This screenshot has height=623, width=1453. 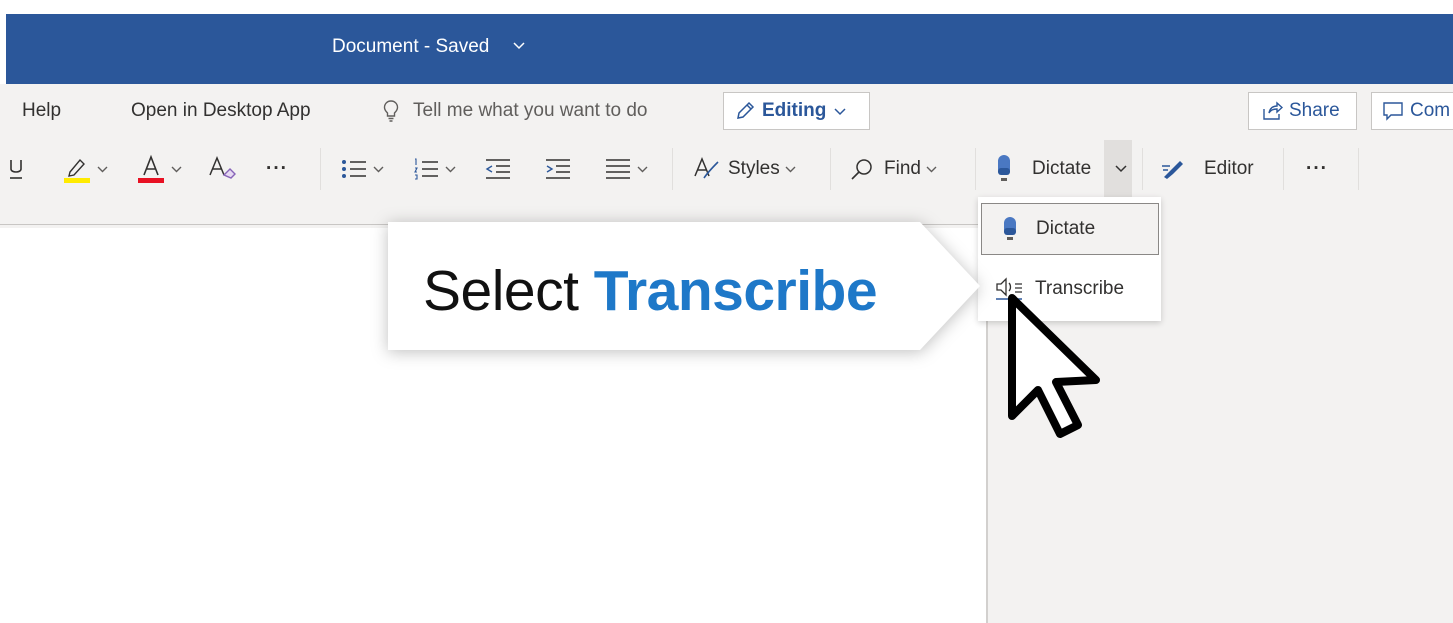 I want to click on menu-item-label: Dictate, so click(x=1066, y=228).